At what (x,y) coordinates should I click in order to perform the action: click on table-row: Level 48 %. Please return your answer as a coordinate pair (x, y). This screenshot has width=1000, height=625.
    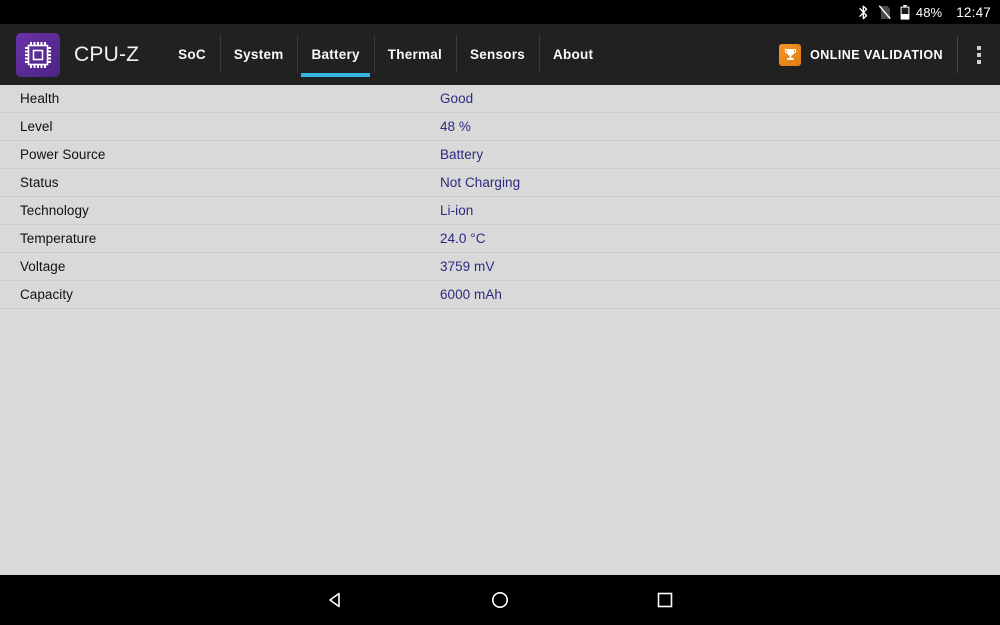
    Looking at the image, I should click on (500, 127).